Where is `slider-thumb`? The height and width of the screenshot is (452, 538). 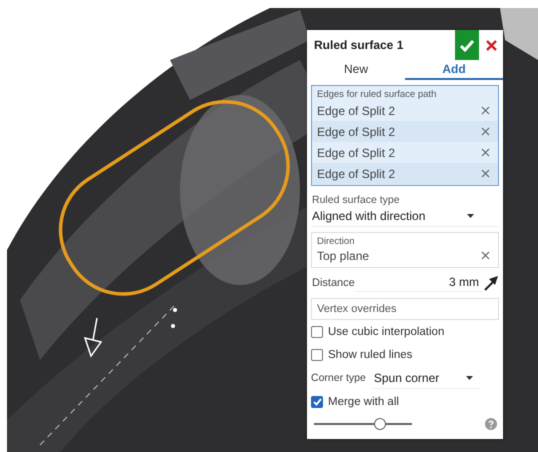
slider-thumb is located at coordinates (380, 424).